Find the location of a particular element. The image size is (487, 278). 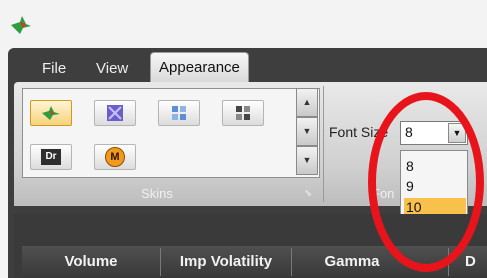

skin-m-button: M is located at coordinates (115, 157).